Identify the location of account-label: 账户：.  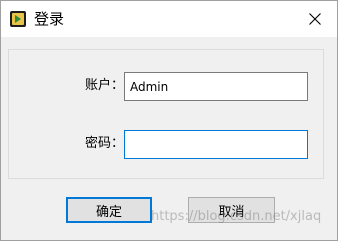
(105, 85).